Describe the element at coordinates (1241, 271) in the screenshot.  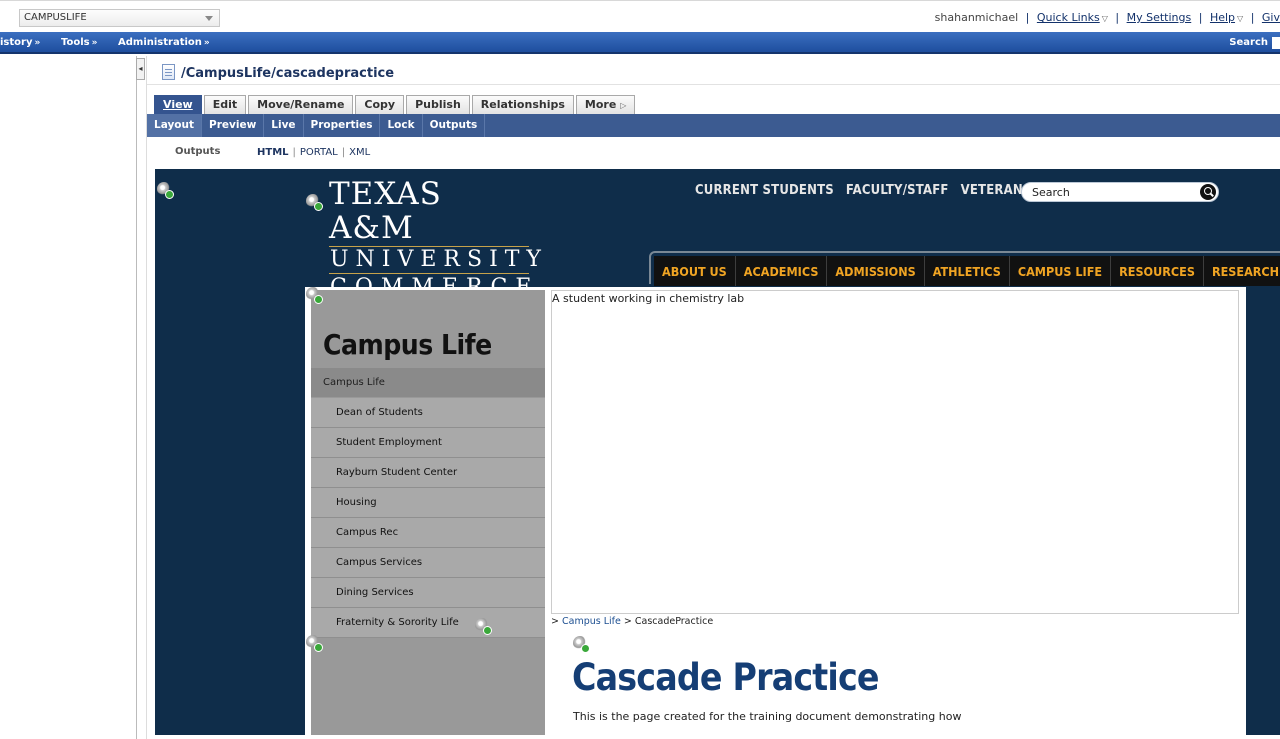
I see `nav-research: RESEARCH` at that location.